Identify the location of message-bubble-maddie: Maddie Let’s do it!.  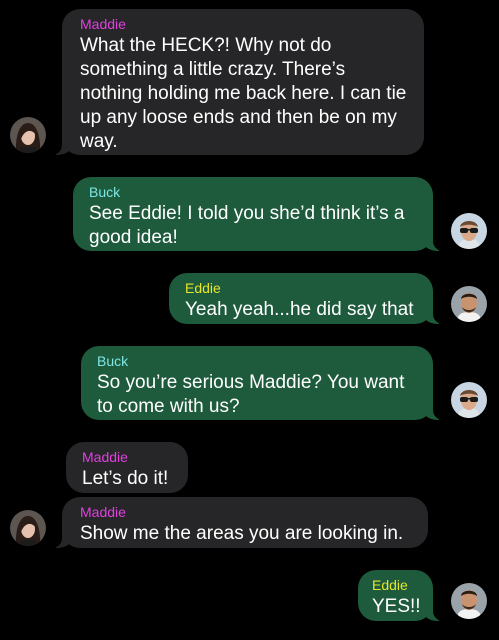
(127, 467).